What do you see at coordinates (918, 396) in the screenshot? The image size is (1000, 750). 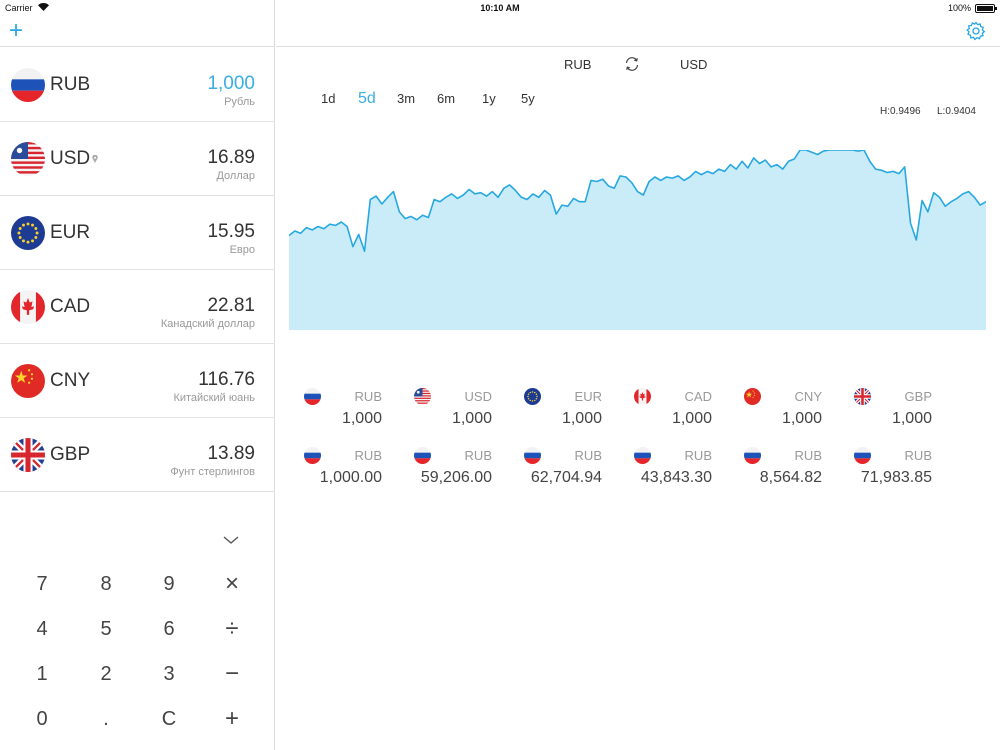 I see `conversion-code: GBP` at bounding box center [918, 396].